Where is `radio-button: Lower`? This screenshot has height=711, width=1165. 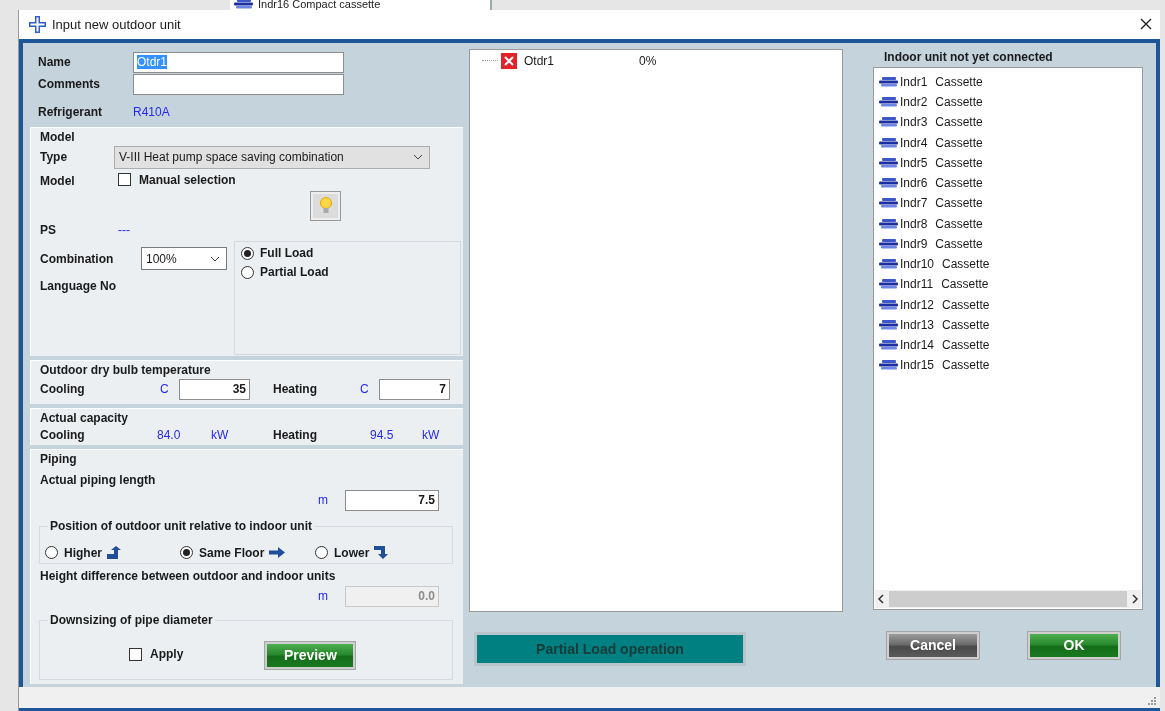
radio-button: Lower is located at coordinates (342, 552).